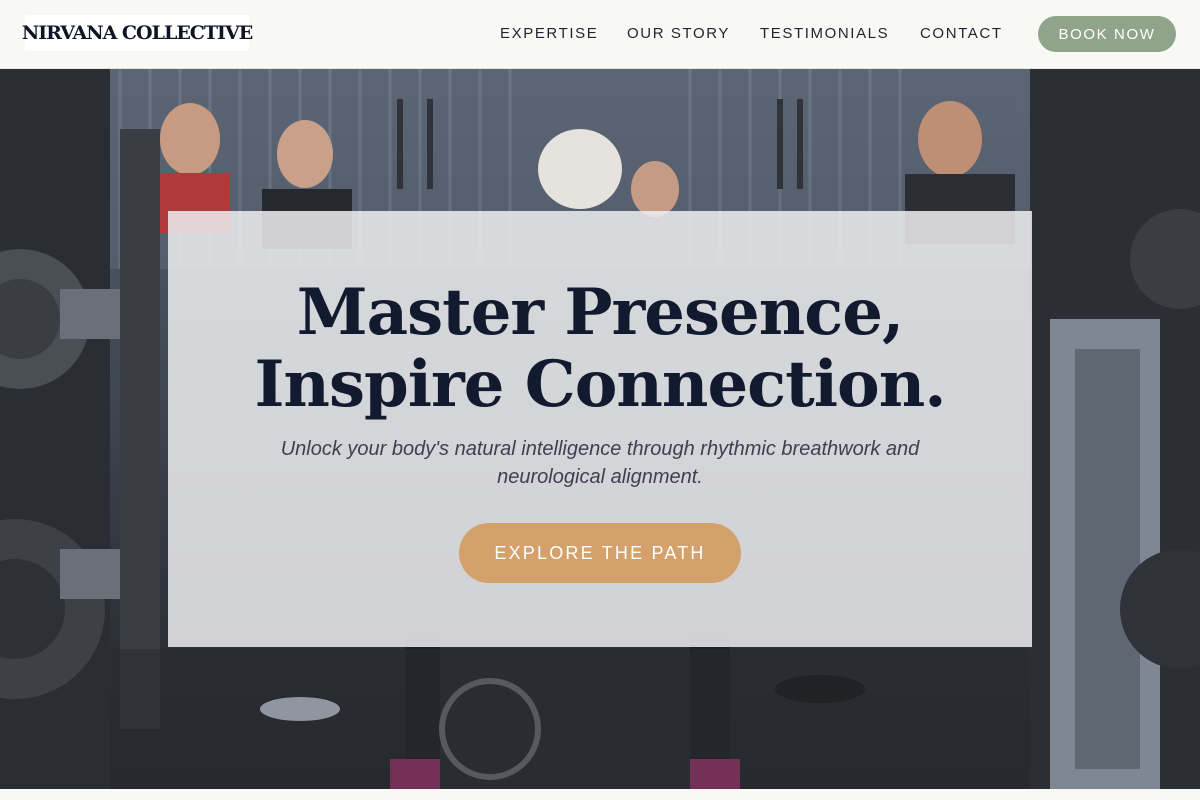 The height and width of the screenshot is (800, 1200). What do you see at coordinates (600, 312) in the screenshot?
I see `hero-headline-line1: Master Presence,` at bounding box center [600, 312].